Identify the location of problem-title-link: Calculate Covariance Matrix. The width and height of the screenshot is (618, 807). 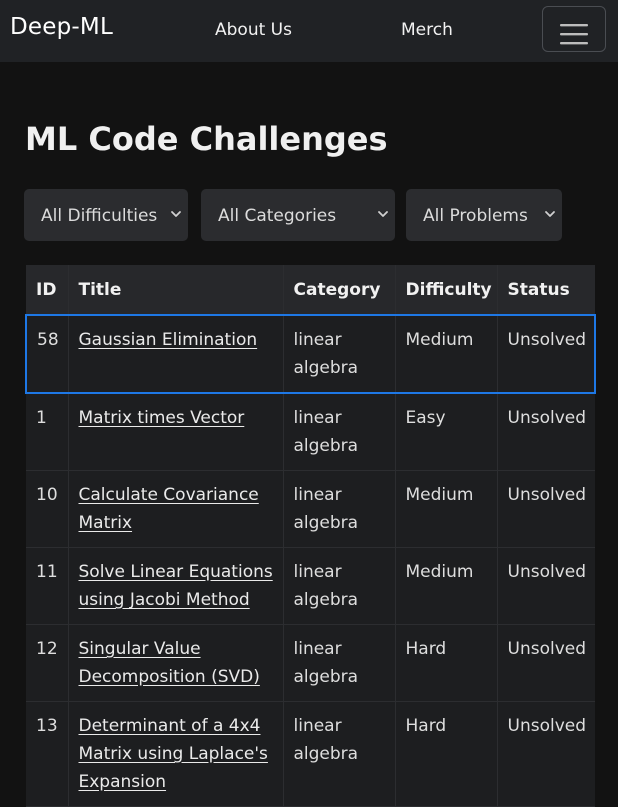
(169, 509).